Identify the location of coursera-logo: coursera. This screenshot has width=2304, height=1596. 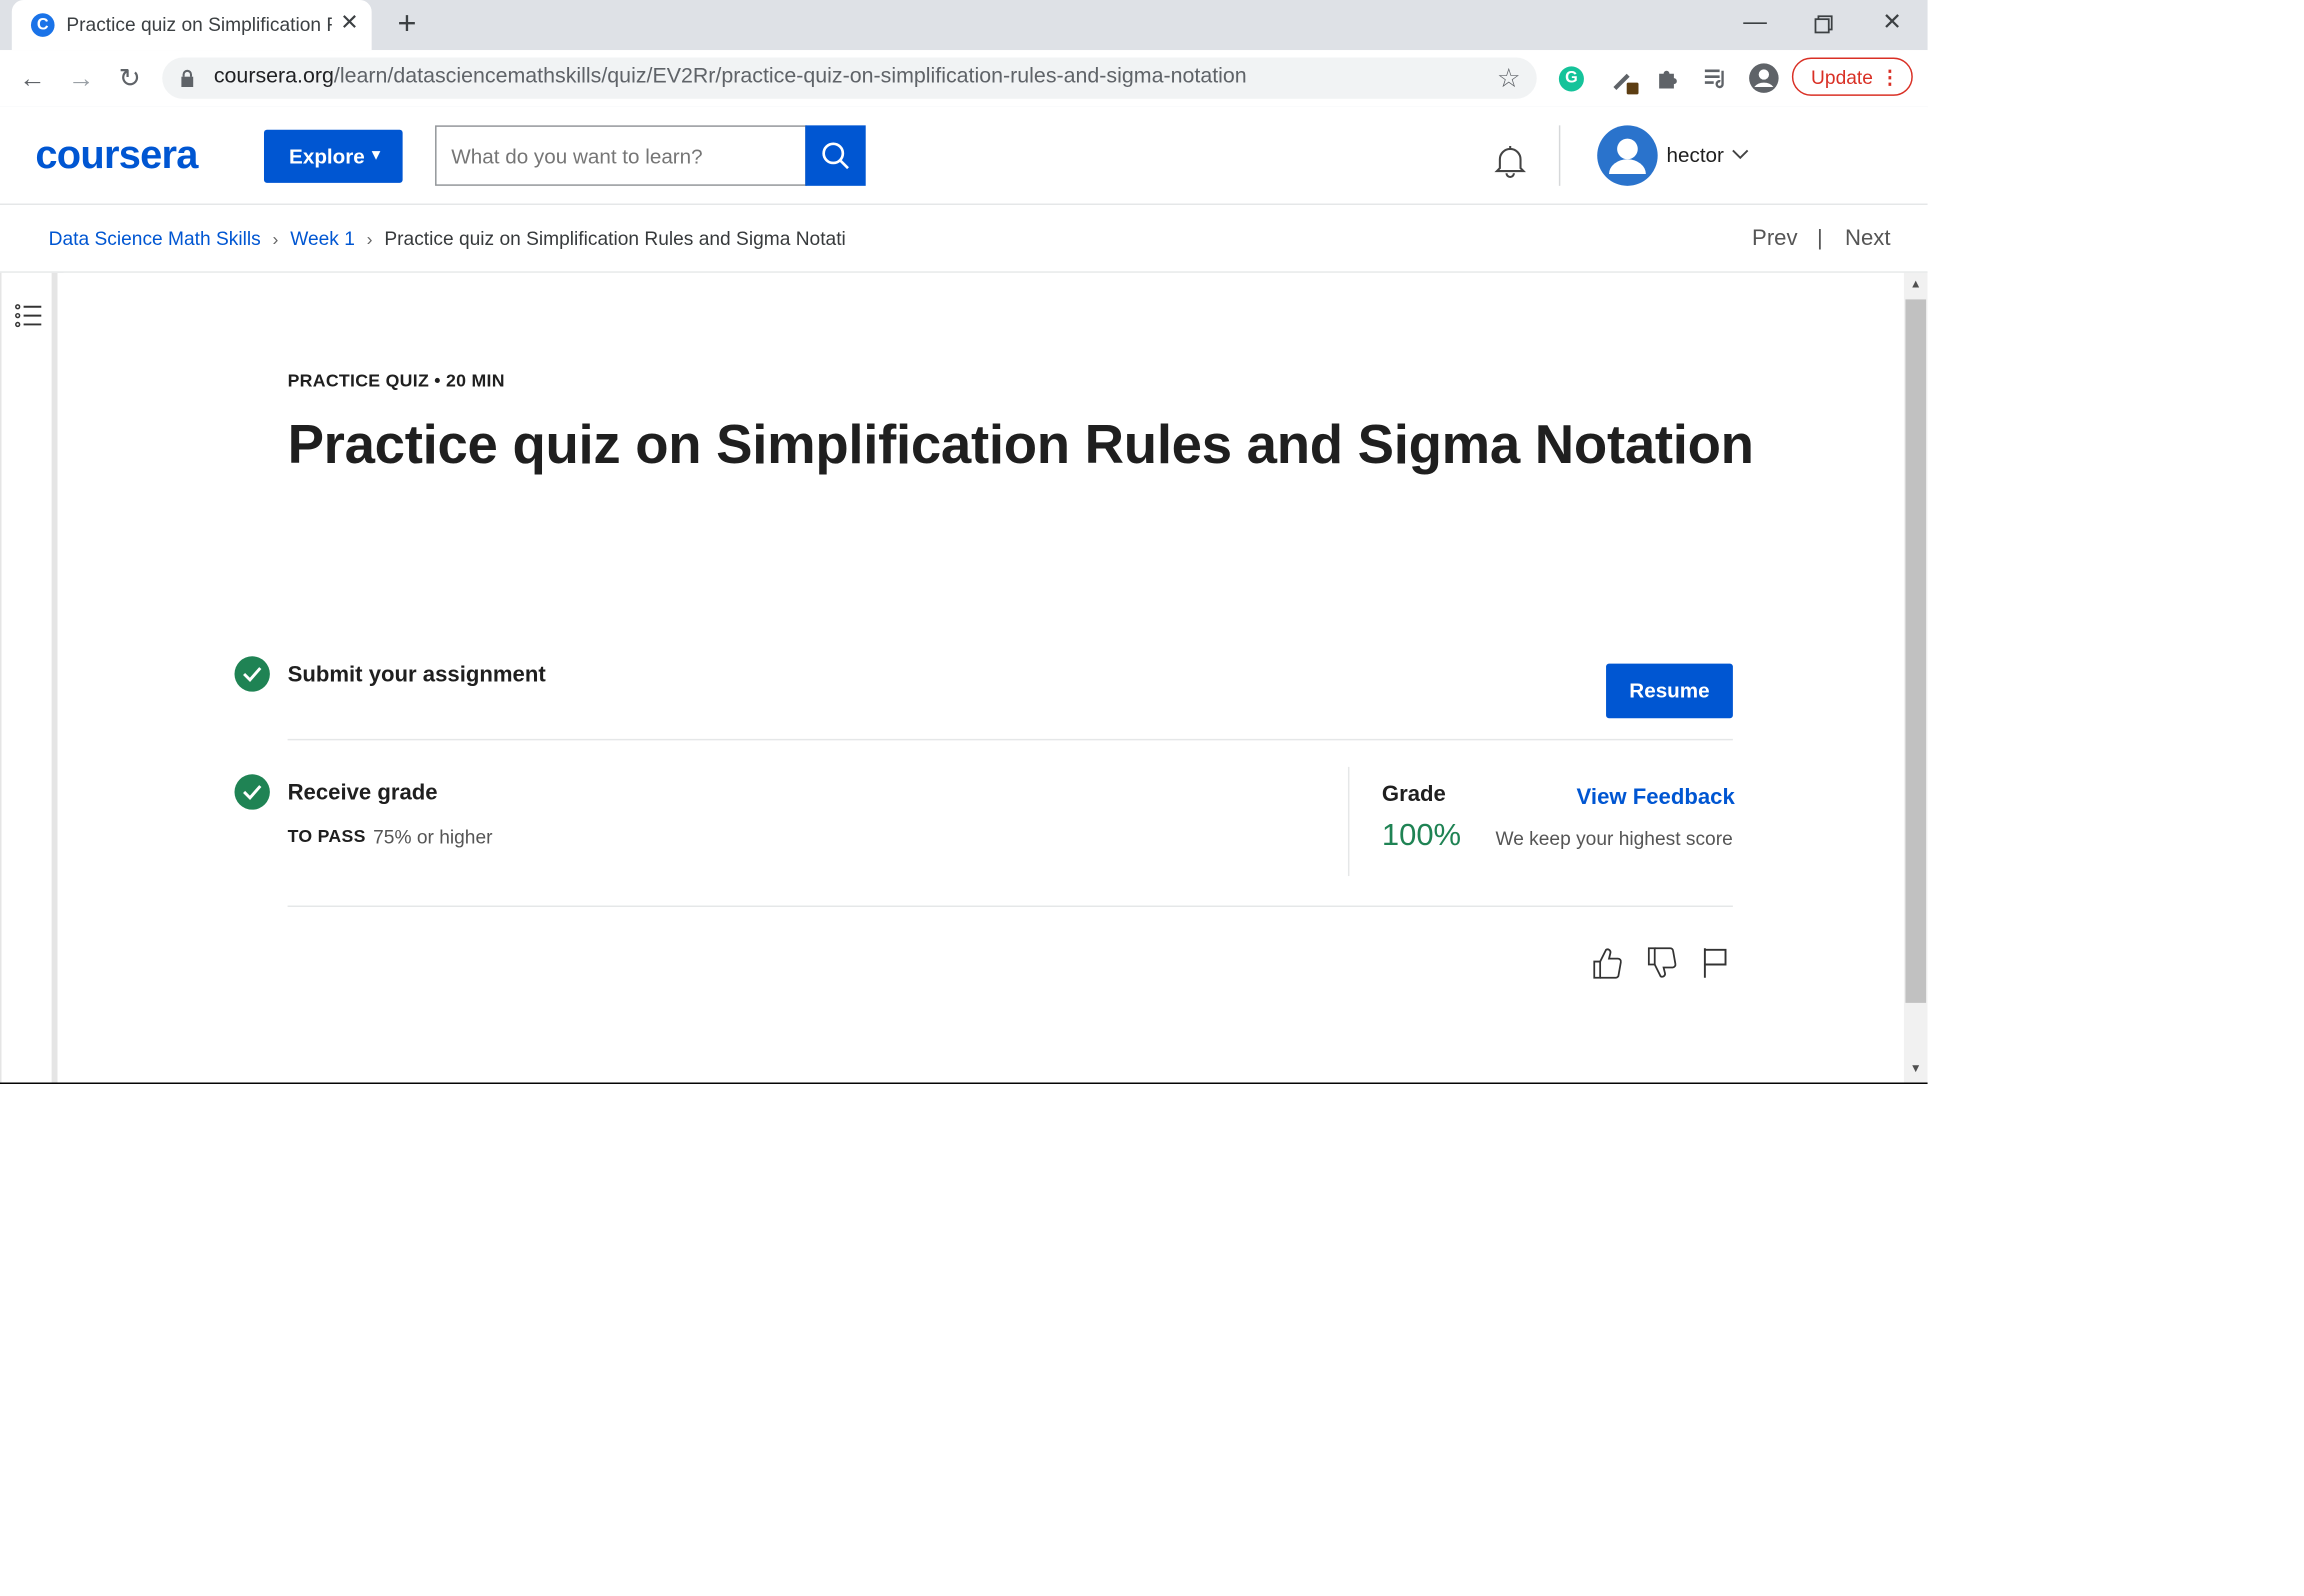
(116, 156).